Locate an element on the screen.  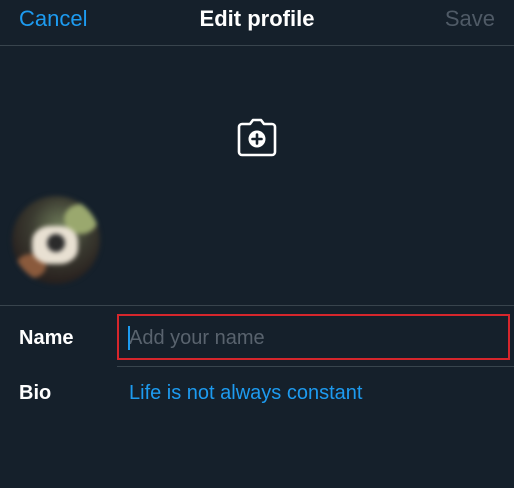
bio-label: Bio is located at coordinates (35, 393).